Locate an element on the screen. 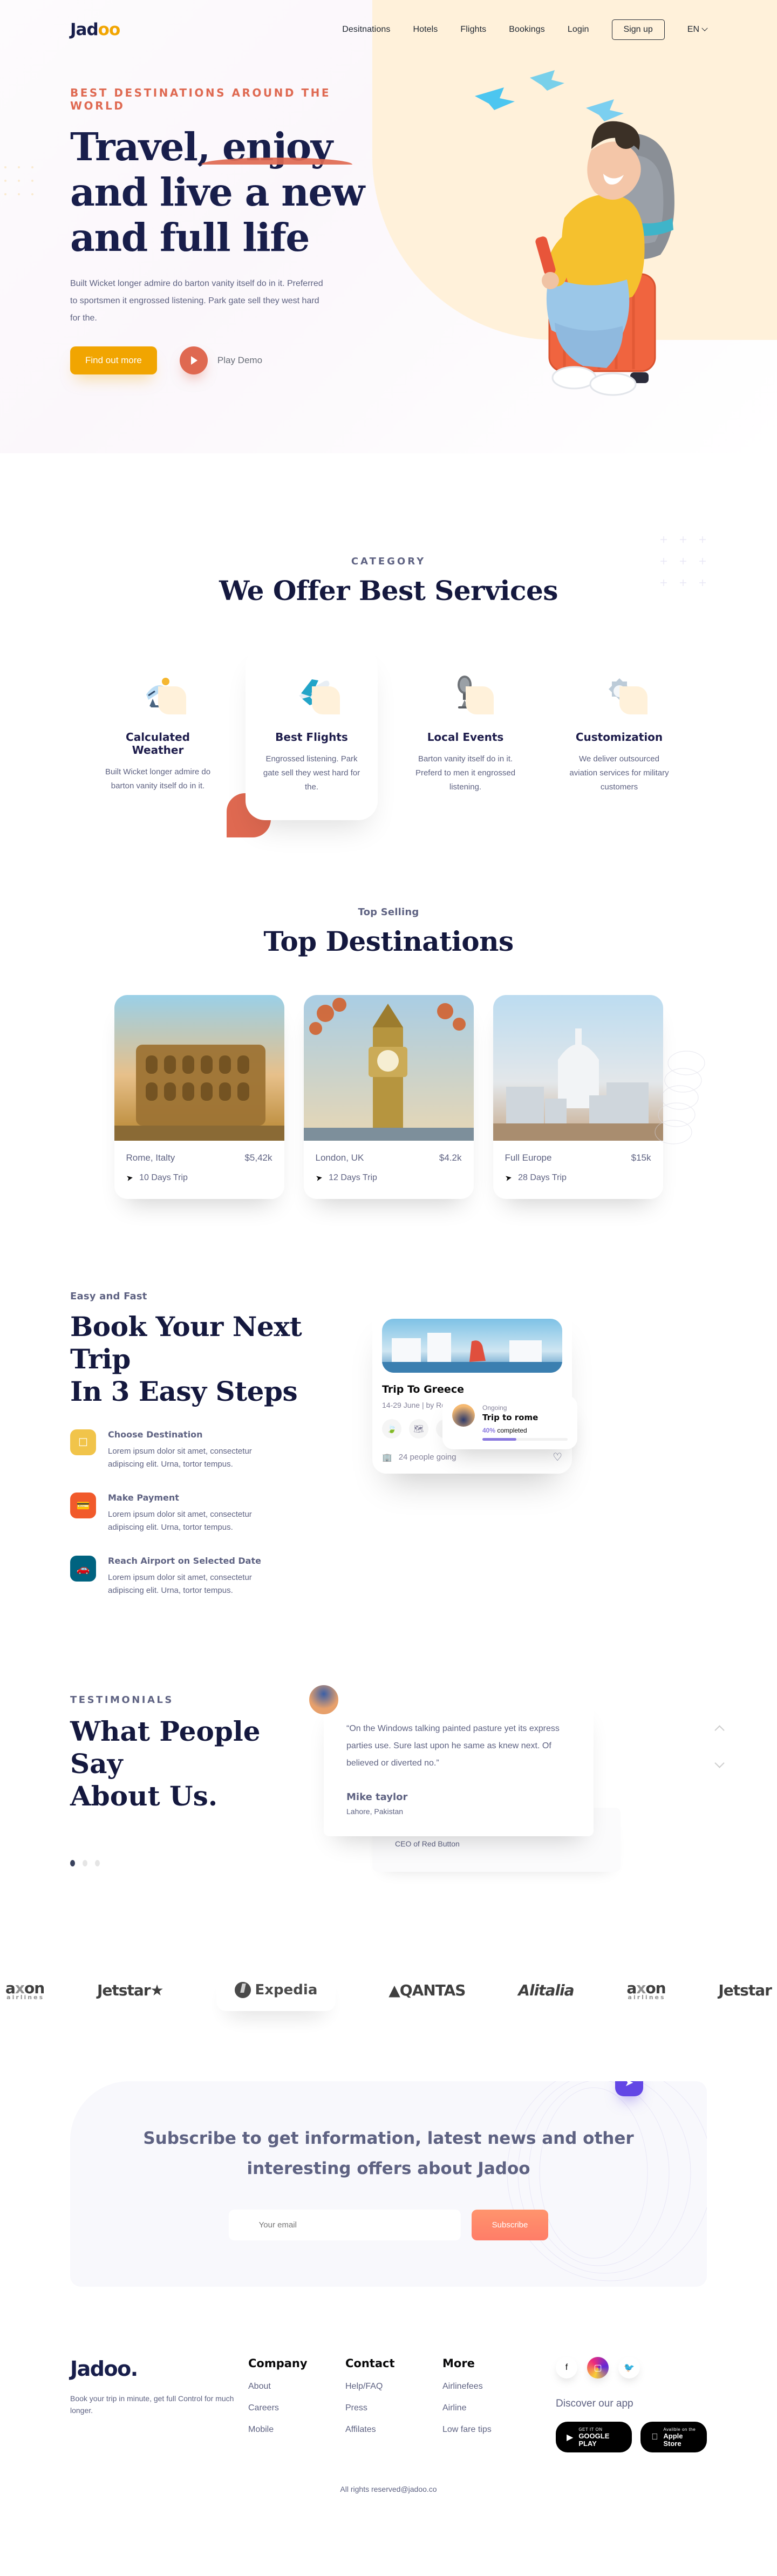  chevron-up-icon is located at coordinates (719, 1730).